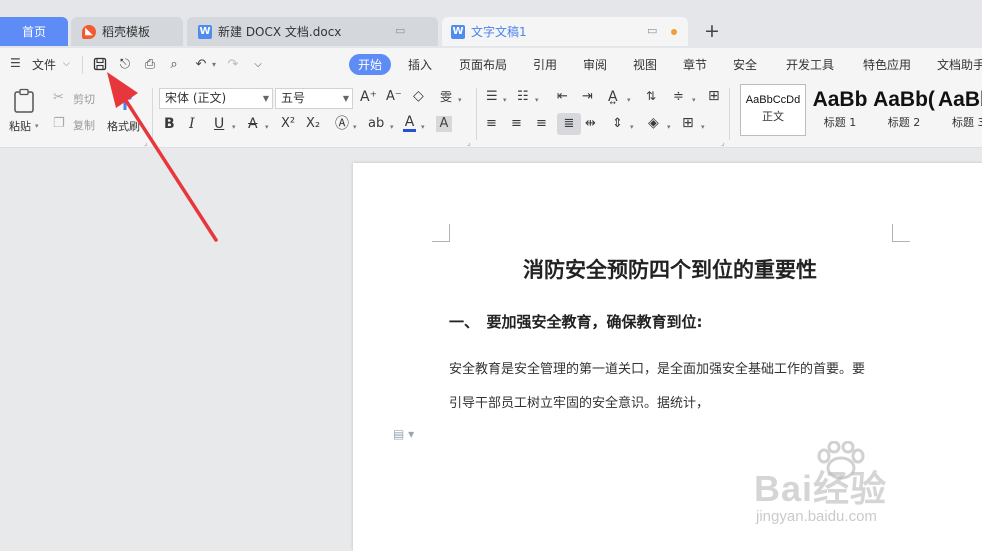 The width and height of the screenshot is (982, 551). What do you see at coordinates (219, 124) in the screenshot?
I see `underline-icon: U` at bounding box center [219, 124].